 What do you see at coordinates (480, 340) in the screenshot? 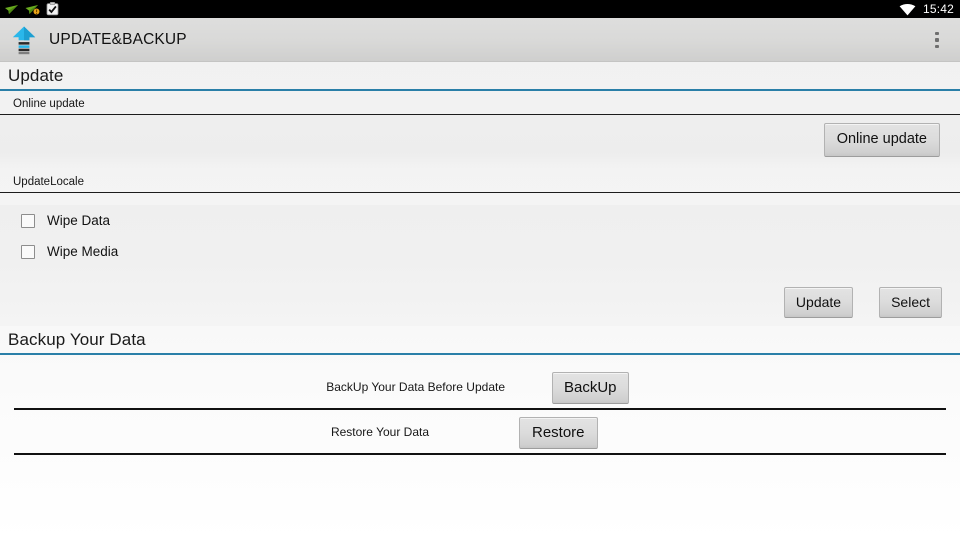
I see `section-header-backup: Backup Your Data` at bounding box center [480, 340].